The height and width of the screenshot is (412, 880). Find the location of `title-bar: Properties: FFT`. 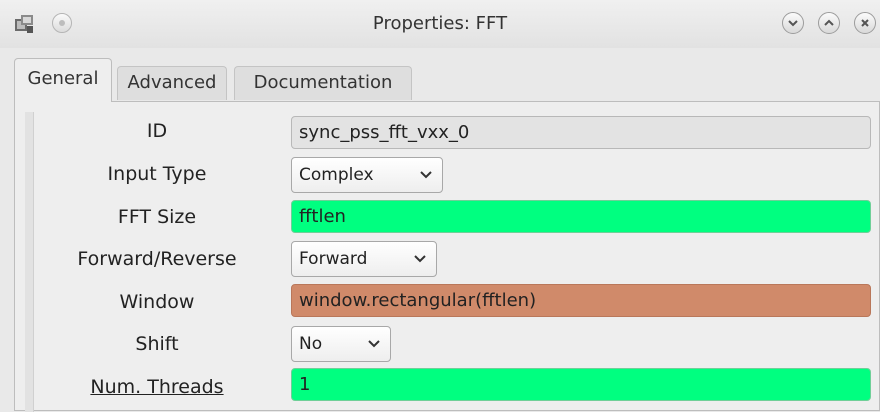

title-bar: Properties: FFT is located at coordinates (440, 24).